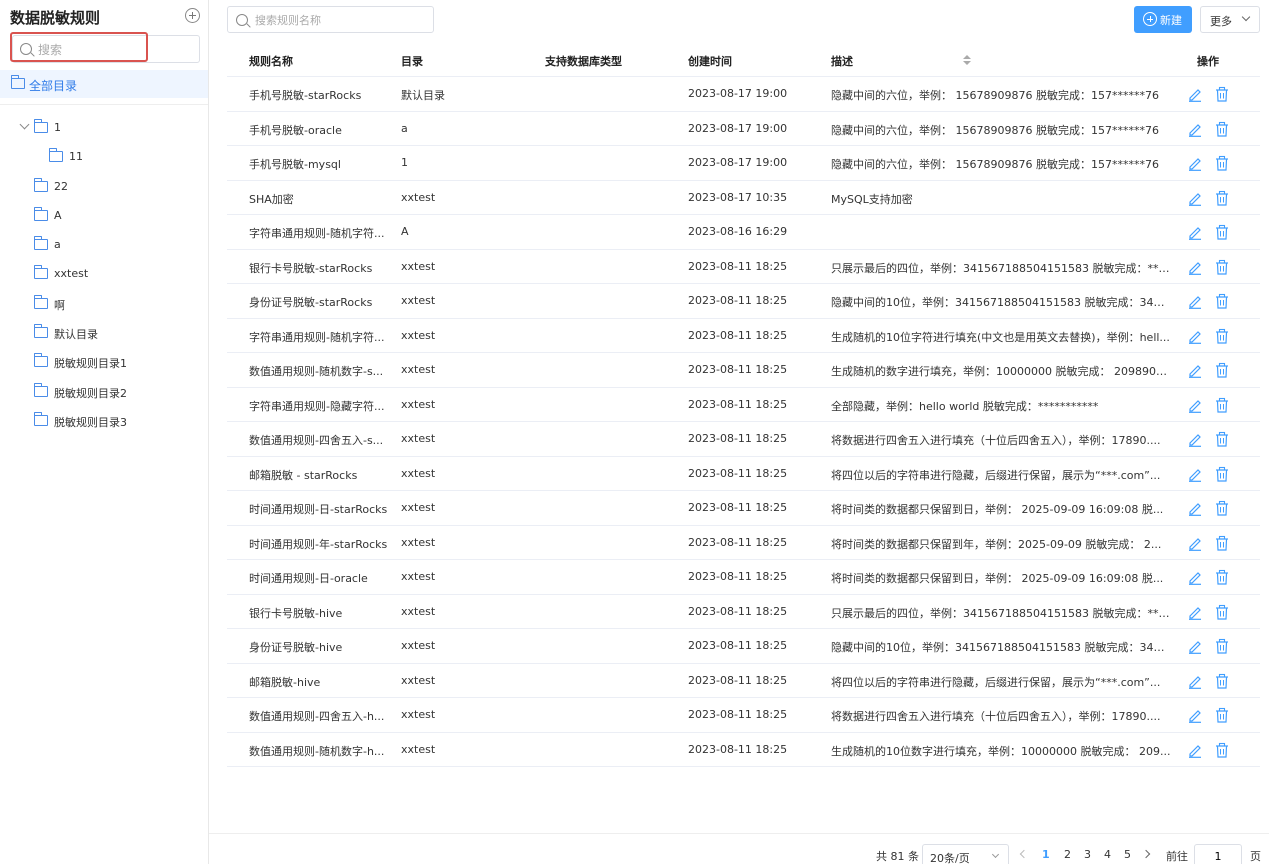 Image resolution: width=1269 pixels, height=864 pixels. I want to click on page-number: 5, so click(1127, 854).